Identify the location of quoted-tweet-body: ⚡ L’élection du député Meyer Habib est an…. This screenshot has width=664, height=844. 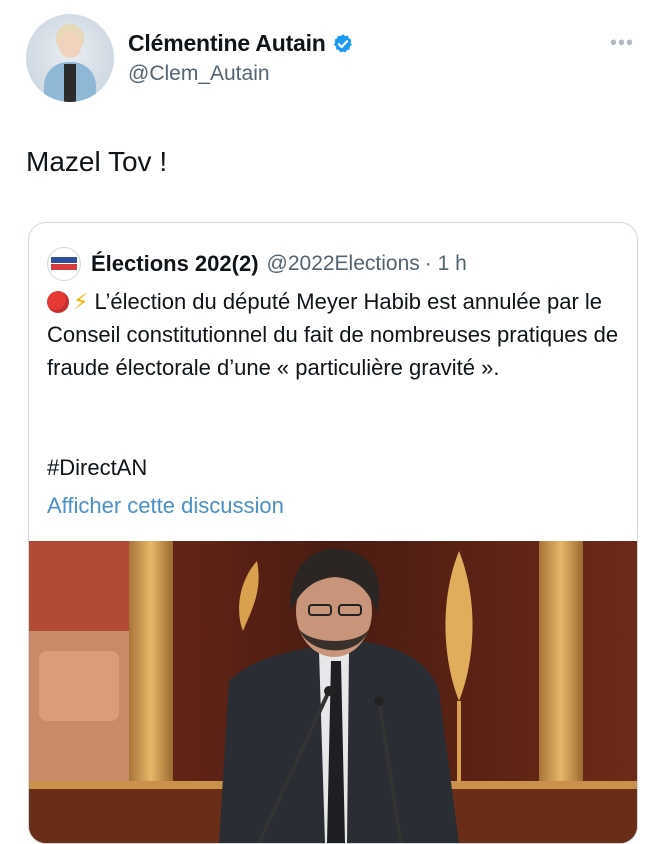
(334, 334).